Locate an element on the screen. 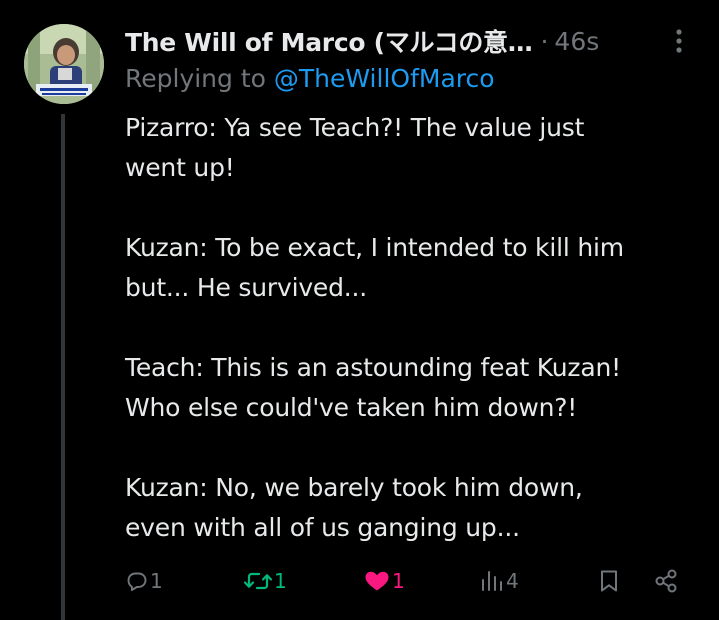 The height and width of the screenshot is (620, 719). bookmark-button is located at coordinates (609, 581).